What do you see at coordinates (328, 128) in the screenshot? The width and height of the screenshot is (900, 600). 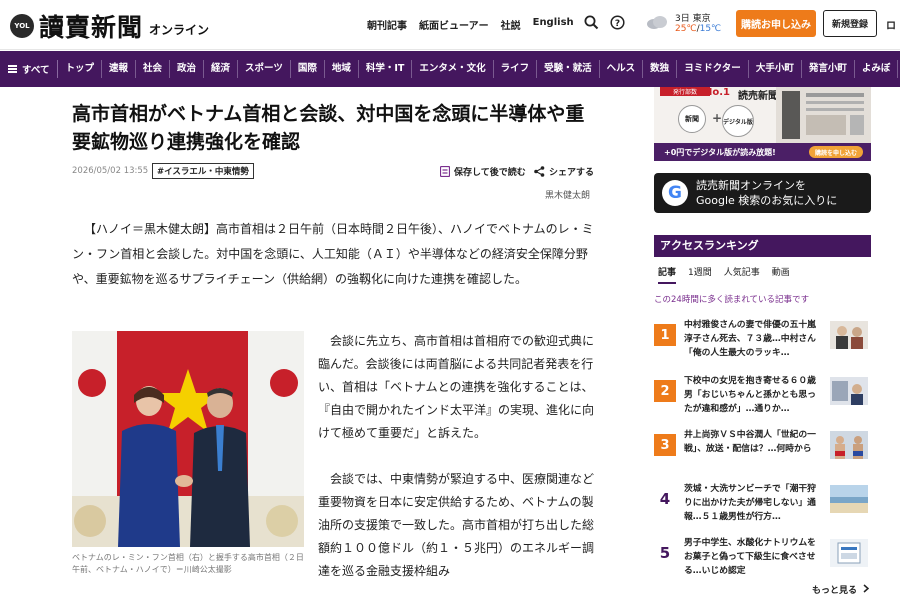 I see `article-headline: 高市首相がベトナム首相と会談、対中国を念頭に半導体や重要鉱物巡り連携強化を確認` at bounding box center [328, 128].